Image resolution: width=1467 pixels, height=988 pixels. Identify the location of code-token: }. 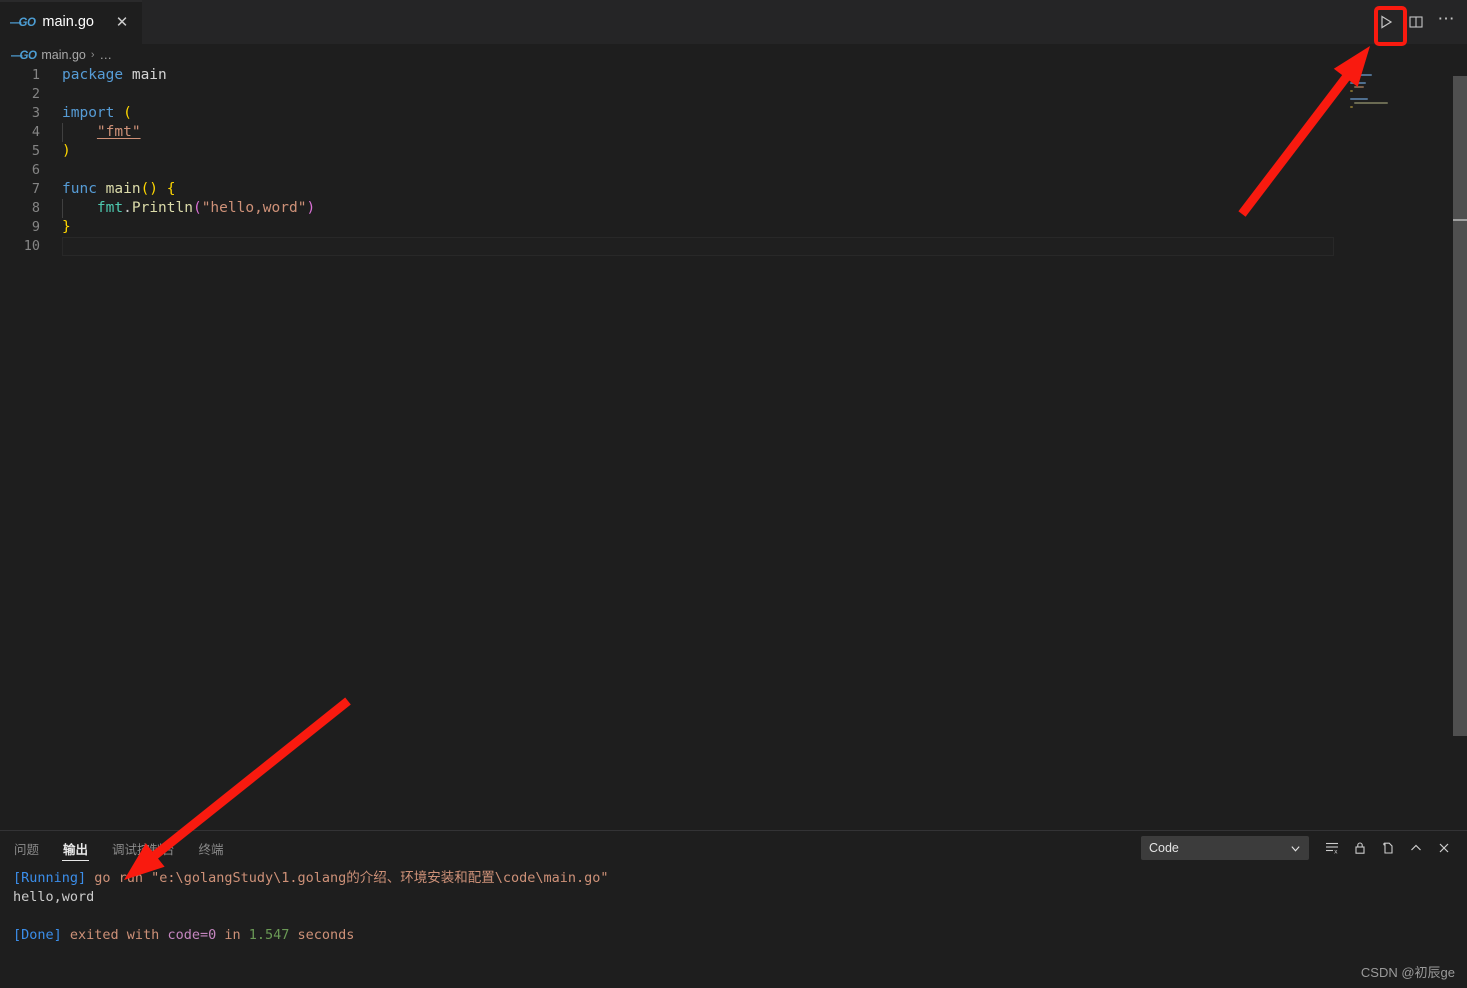
(66, 227).